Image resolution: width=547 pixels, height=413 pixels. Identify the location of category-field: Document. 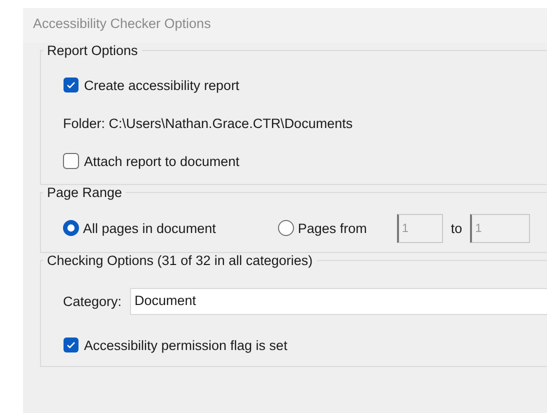
(338, 301).